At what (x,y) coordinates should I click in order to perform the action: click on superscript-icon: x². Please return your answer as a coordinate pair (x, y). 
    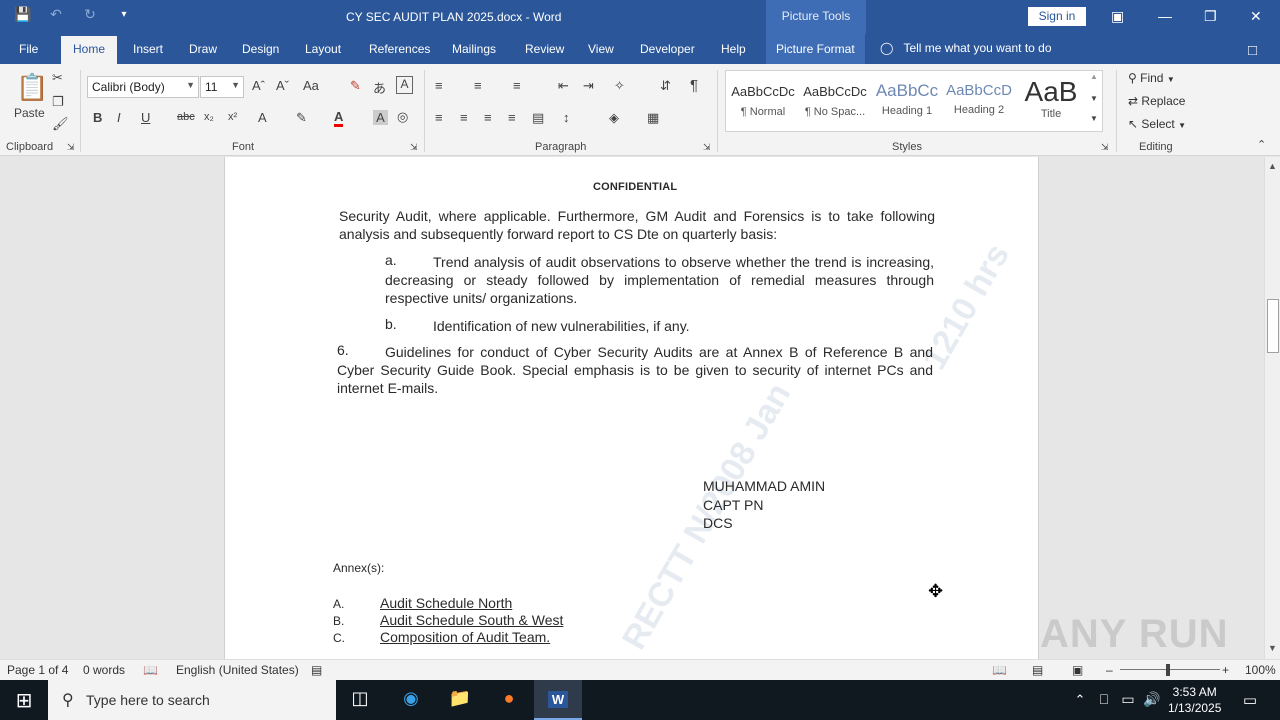
    Looking at the image, I should click on (232, 117).